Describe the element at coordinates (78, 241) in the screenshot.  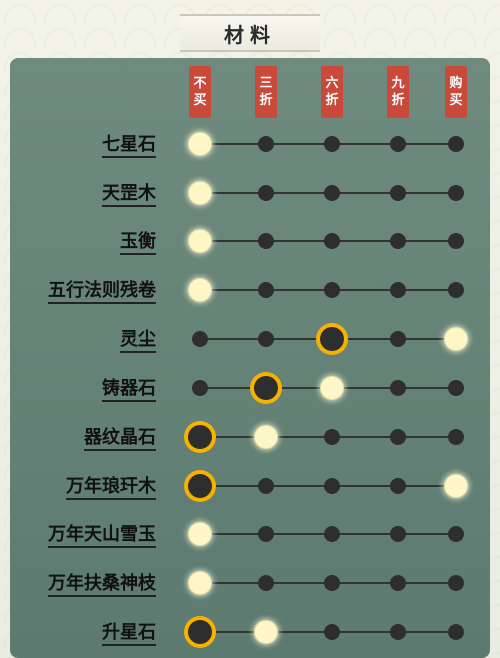
I see `material-label: 玉衡` at that location.